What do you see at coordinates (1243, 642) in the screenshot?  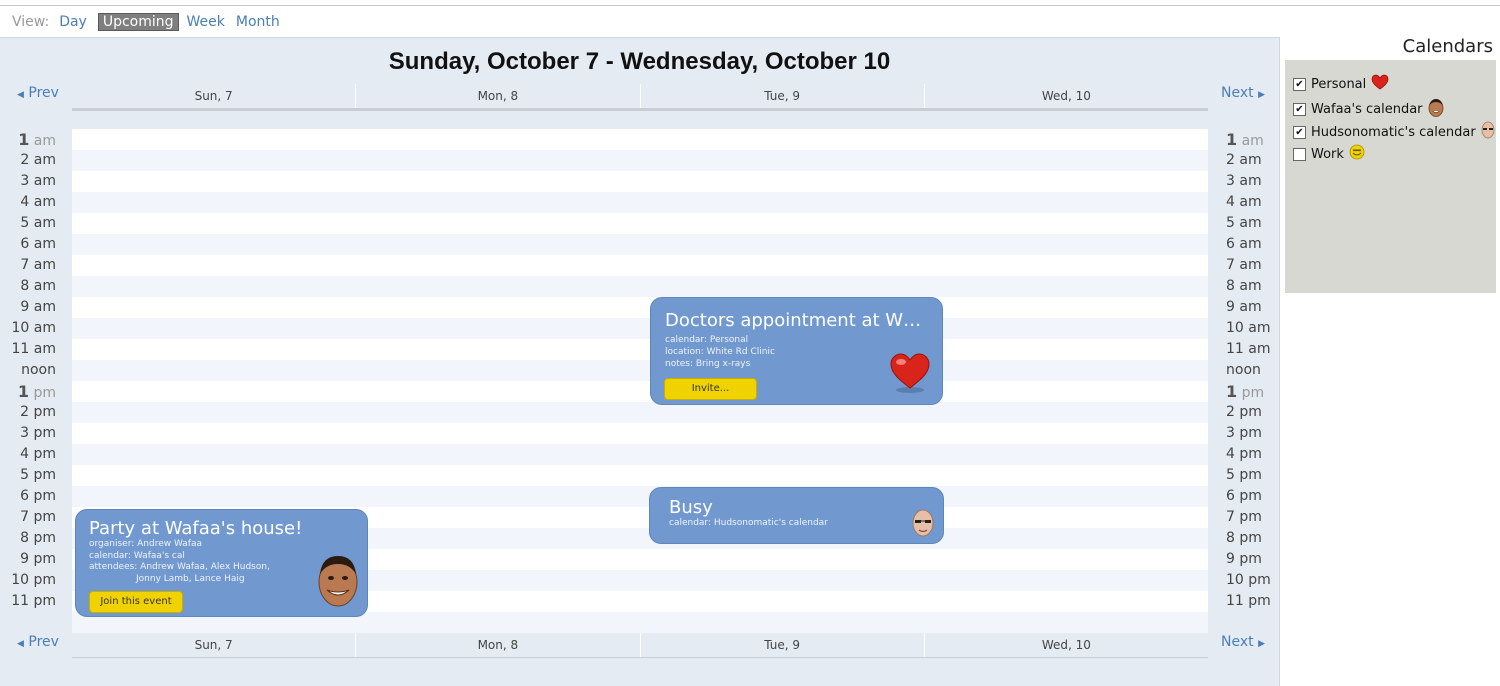 I see `next-link-bottom: Next ▶` at bounding box center [1243, 642].